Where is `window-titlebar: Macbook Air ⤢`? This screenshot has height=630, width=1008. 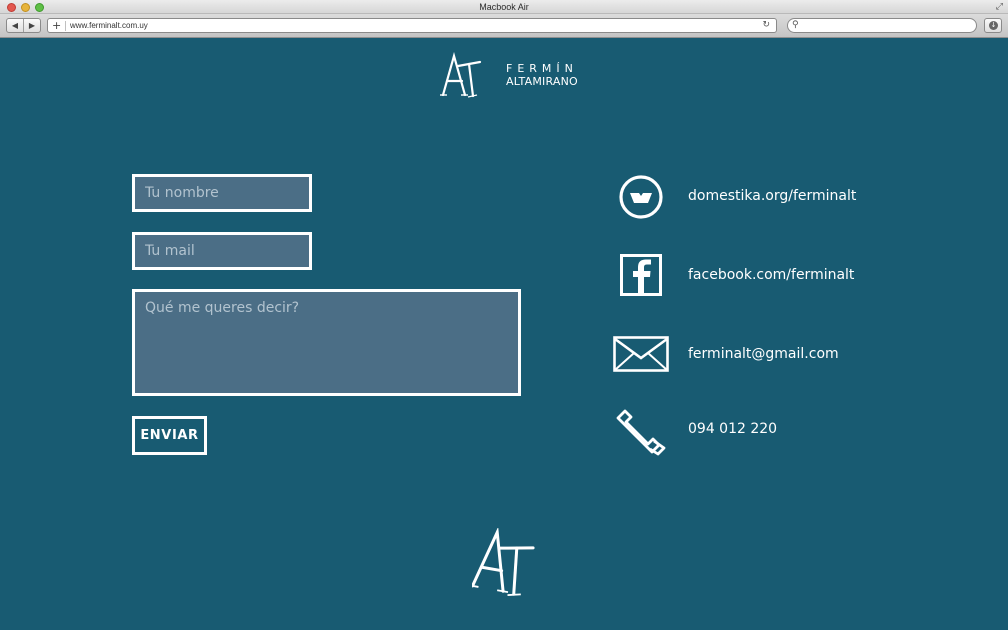
window-titlebar: Macbook Air ⤢ is located at coordinates (504, 7).